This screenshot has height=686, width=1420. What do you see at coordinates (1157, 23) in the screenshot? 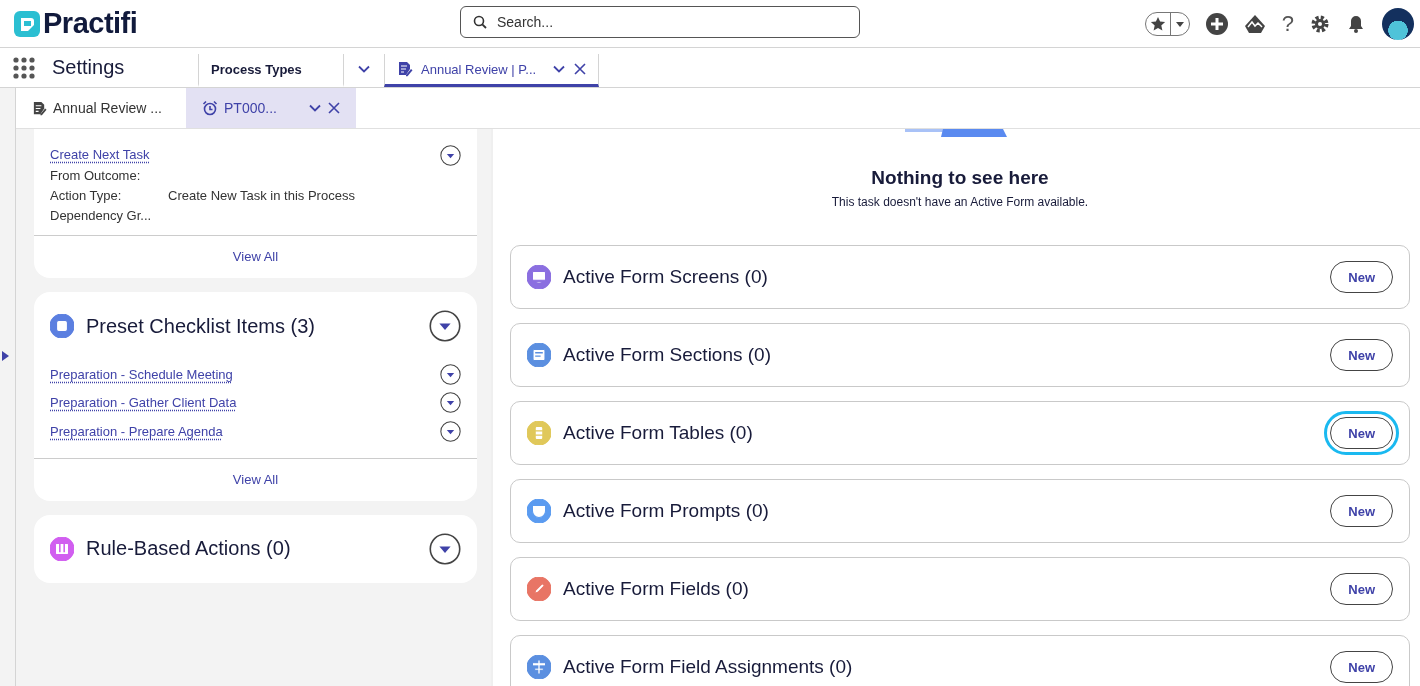
I see `star-icon` at bounding box center [1157, 23].